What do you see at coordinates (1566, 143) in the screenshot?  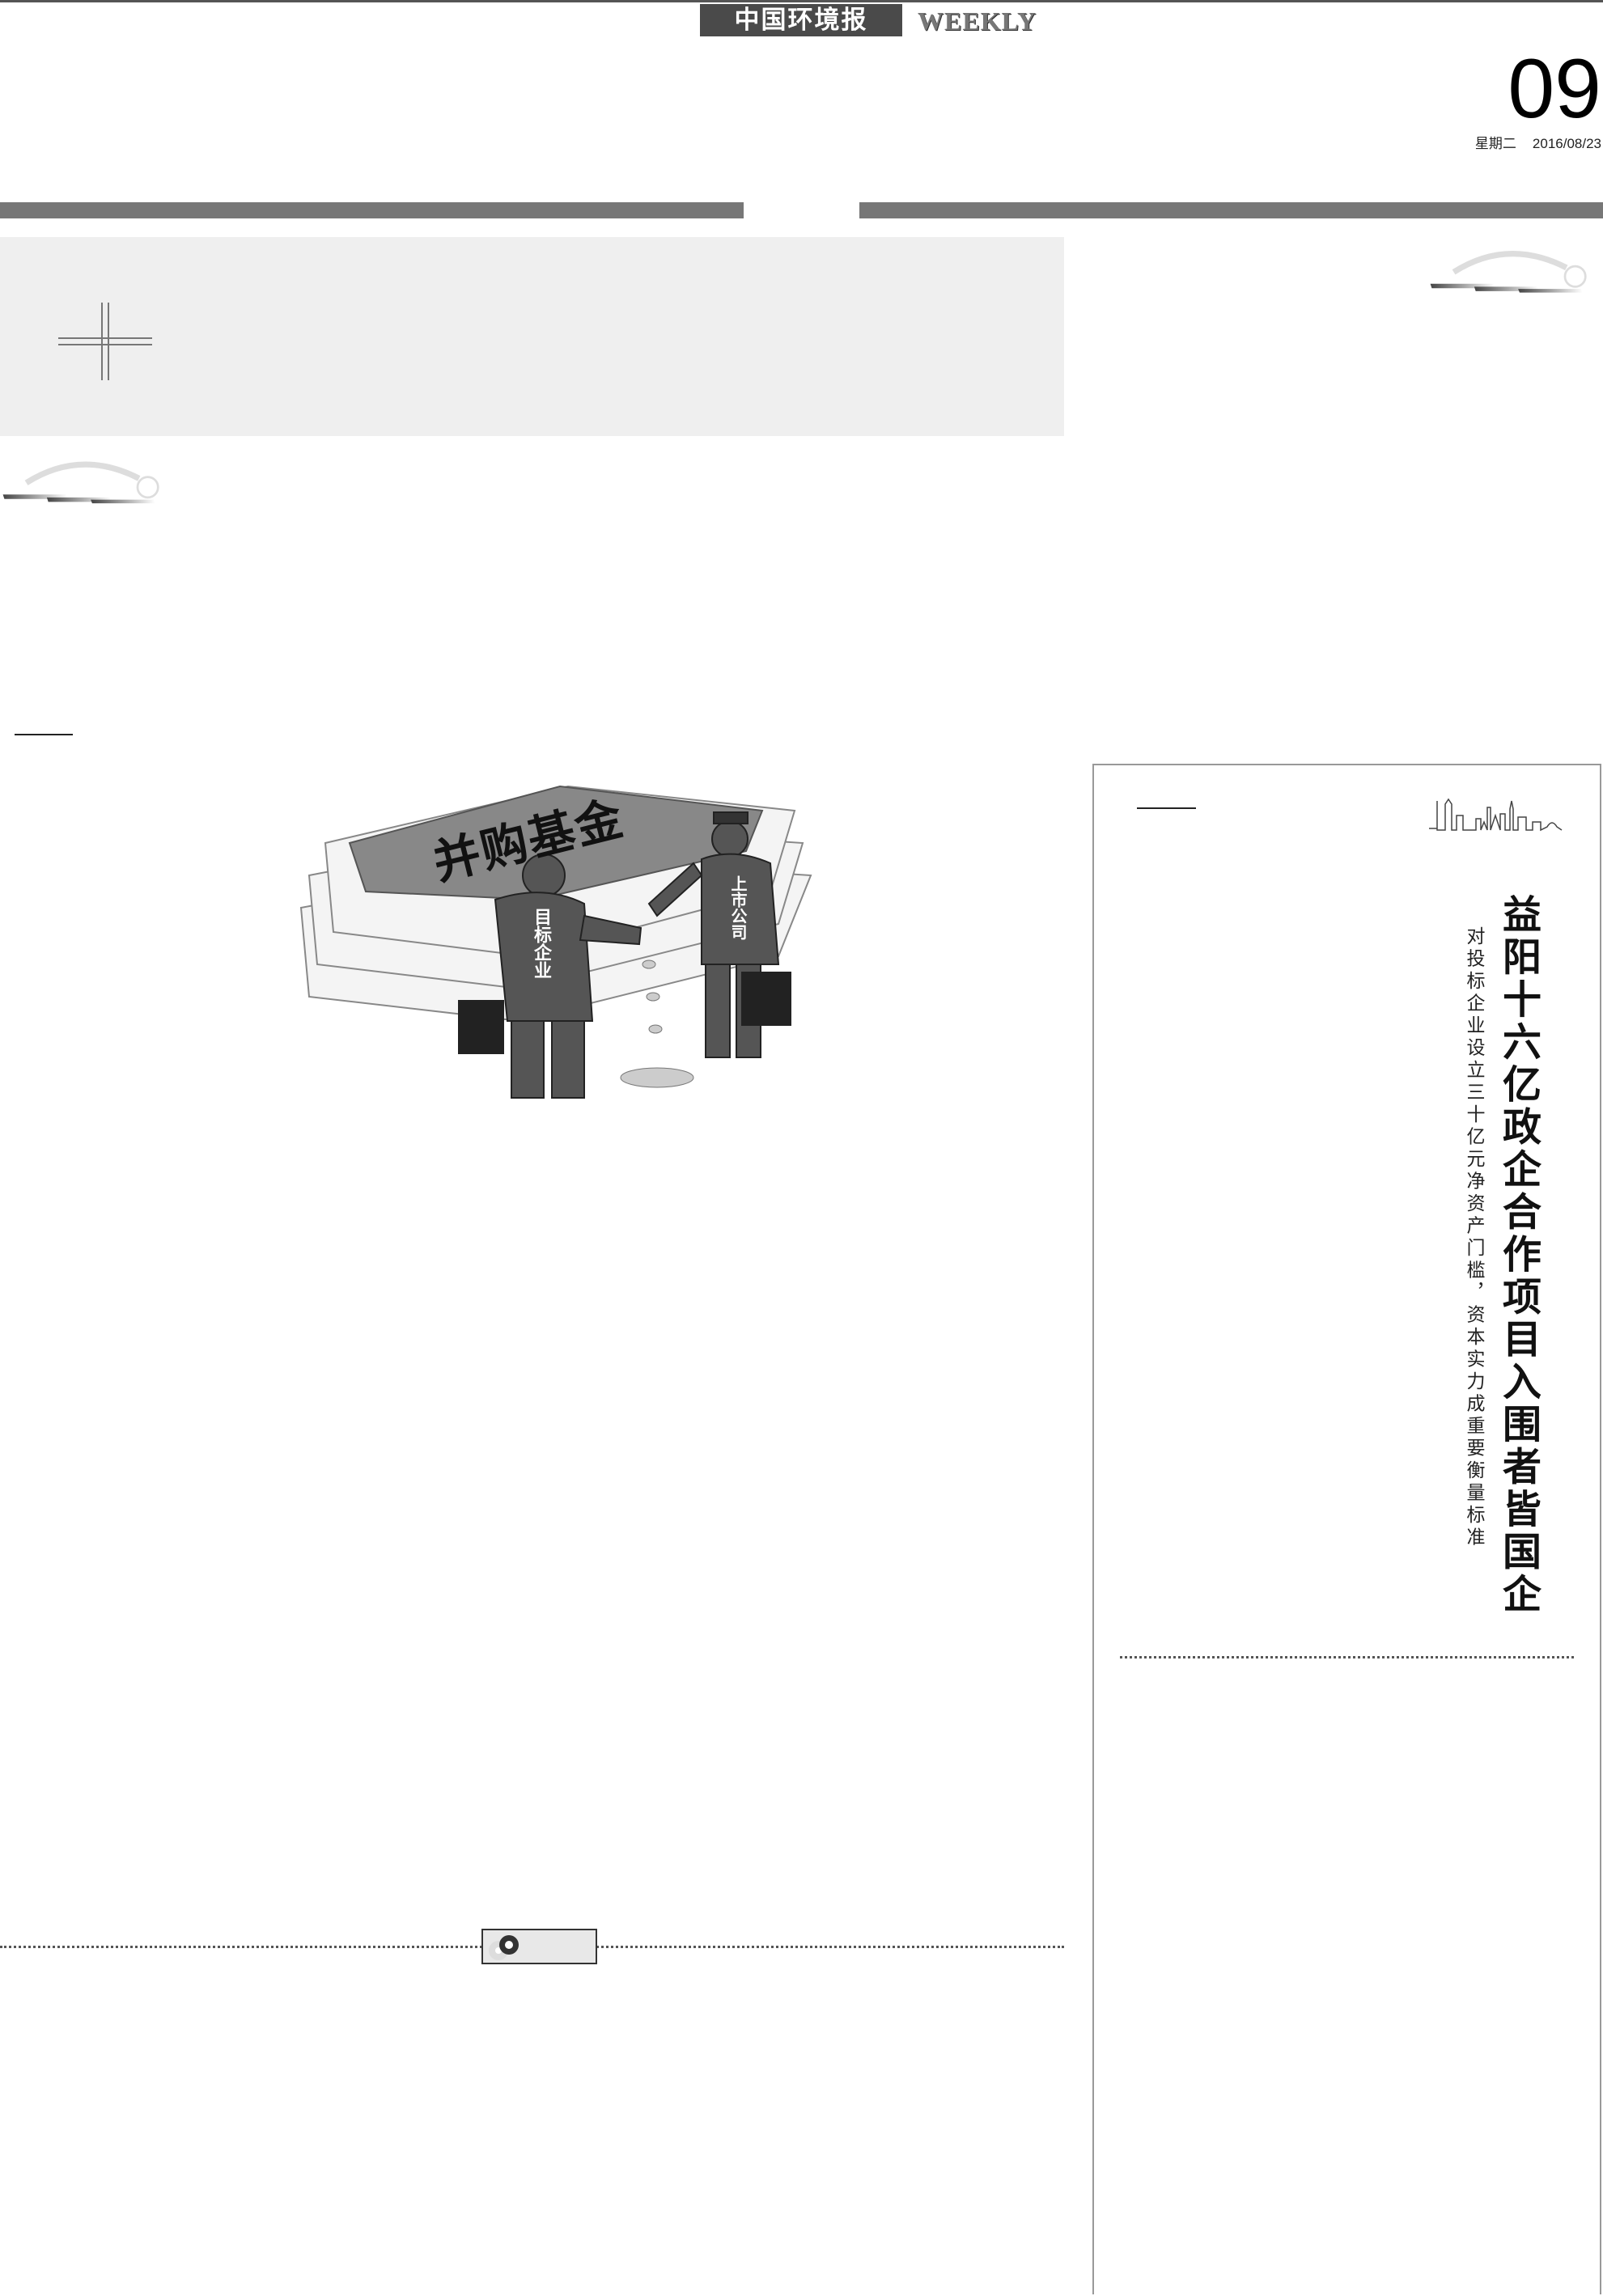 I see `issue-date: 2016/08/23` at bounding box center [1566, 143].